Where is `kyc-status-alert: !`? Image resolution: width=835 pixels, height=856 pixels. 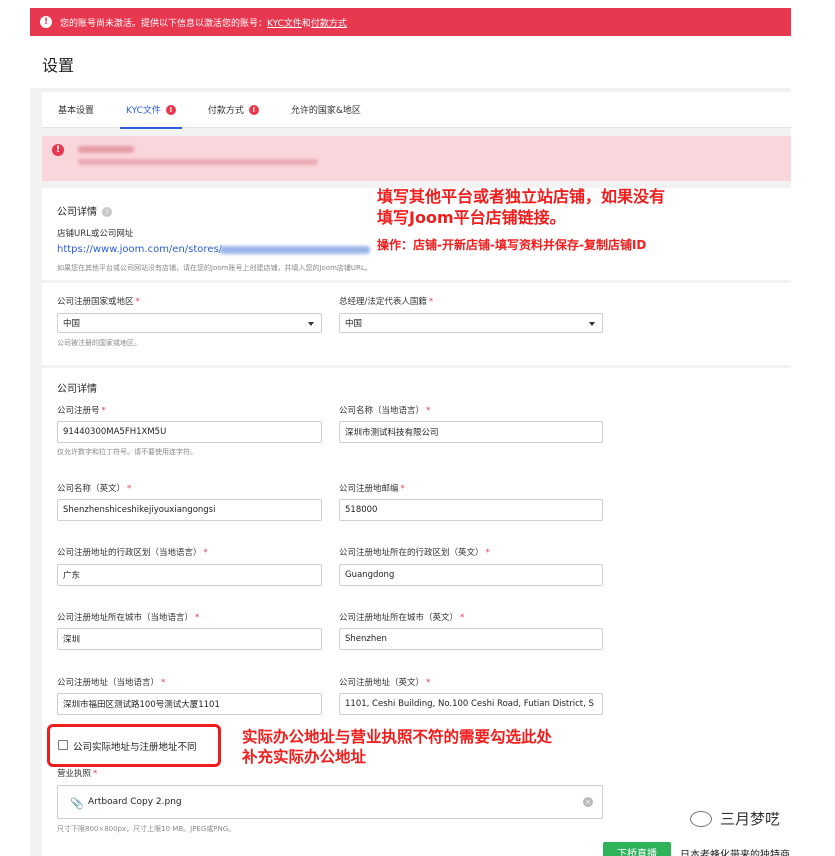 kyc-status-alert: ! is located at coordinates (416, 158).